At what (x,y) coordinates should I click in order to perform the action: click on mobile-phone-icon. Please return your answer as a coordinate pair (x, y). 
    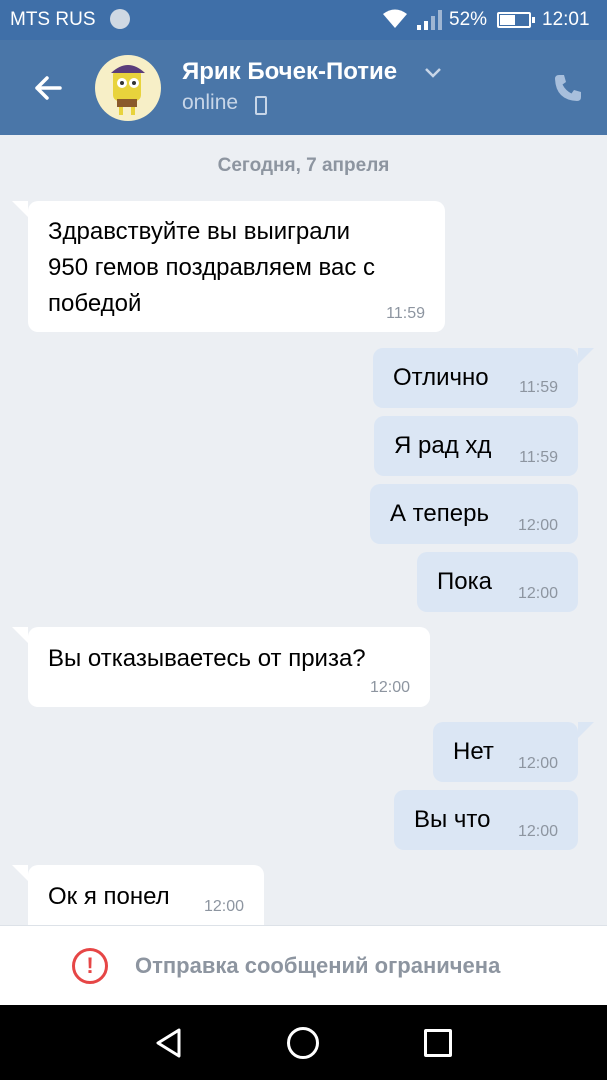
    Looking at the image, I should click on (261, 105).